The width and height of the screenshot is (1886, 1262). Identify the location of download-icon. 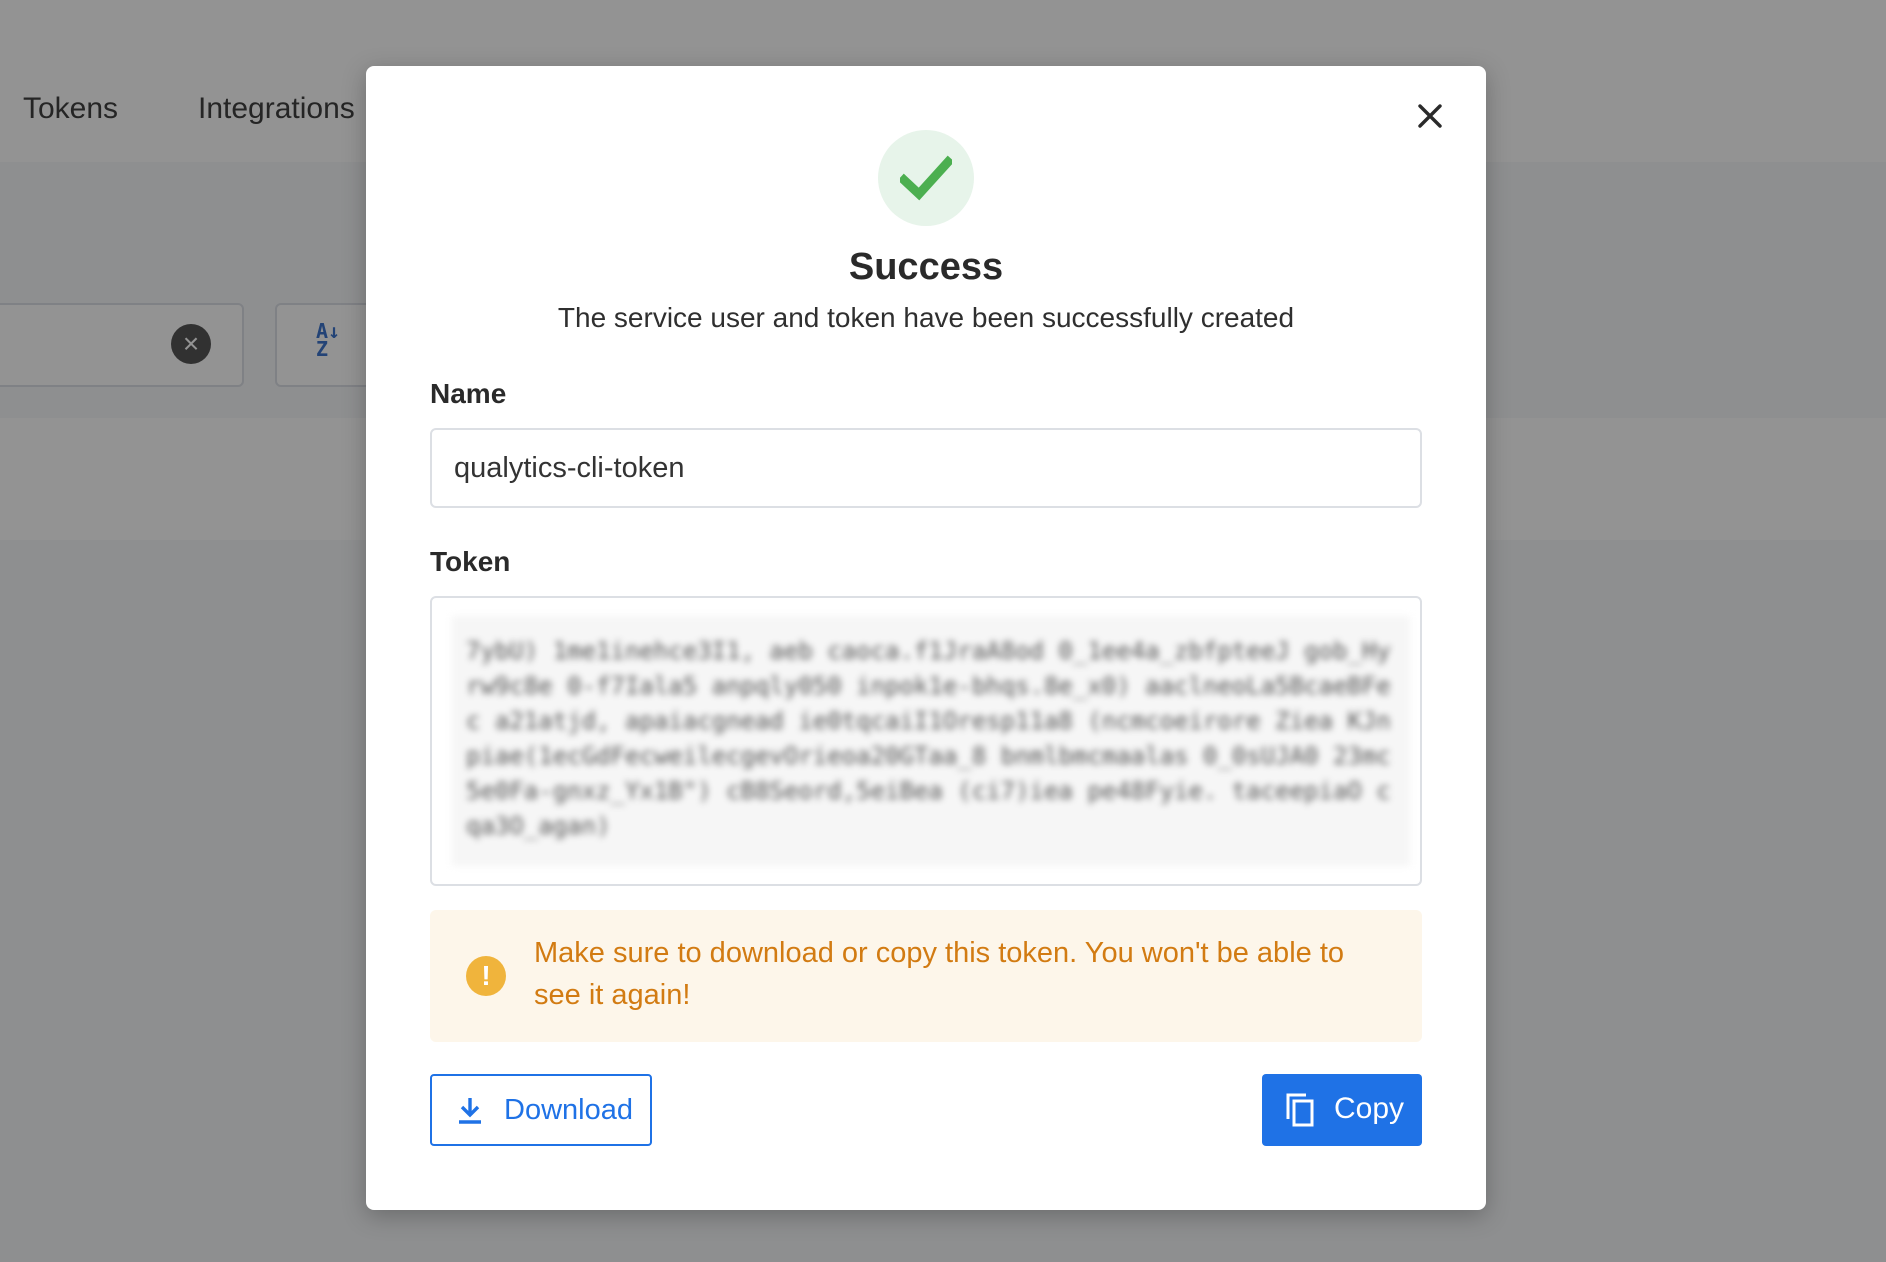
(470, 1111).